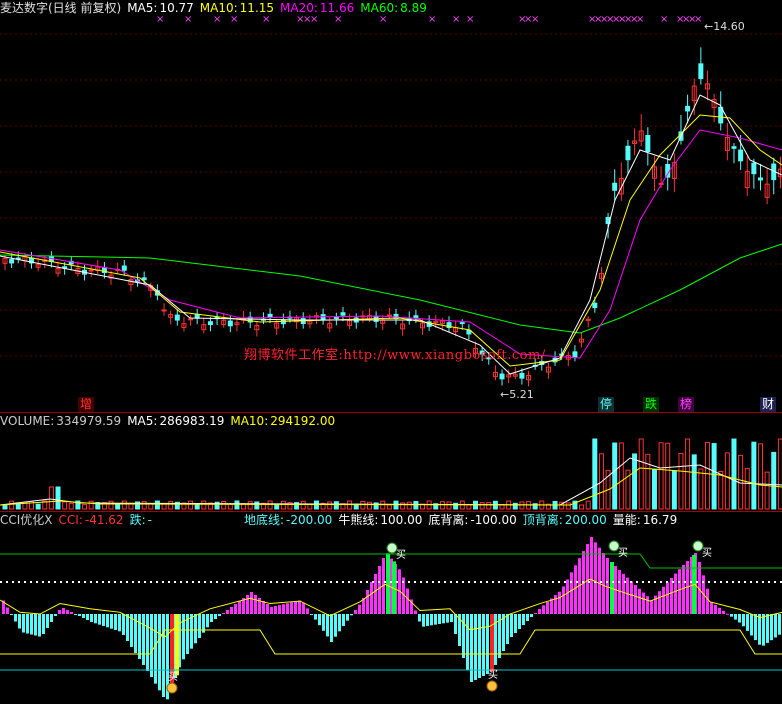 The width and height of the screenshot is (782, 704). Describe the element at coordinates (26, 520) in the screenshot. I see `cci-title: CCI优化X` at that location.